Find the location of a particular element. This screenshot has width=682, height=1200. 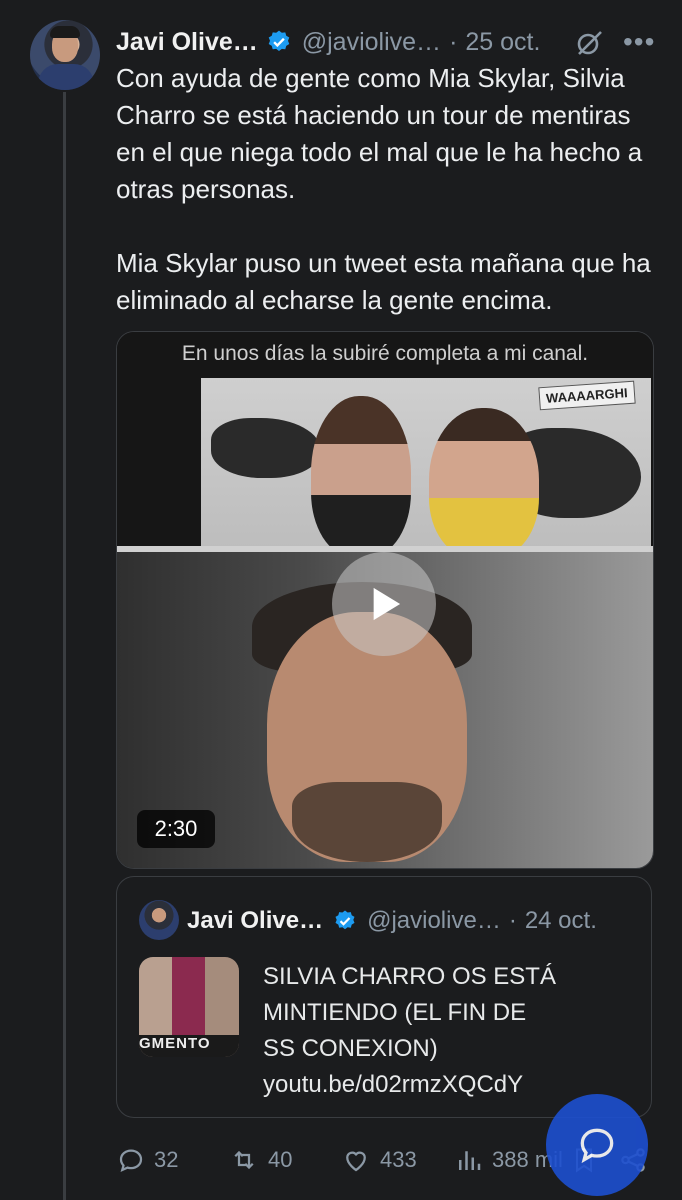

thumbnail-text: GMENTO is located at coordinates (189, 1046).